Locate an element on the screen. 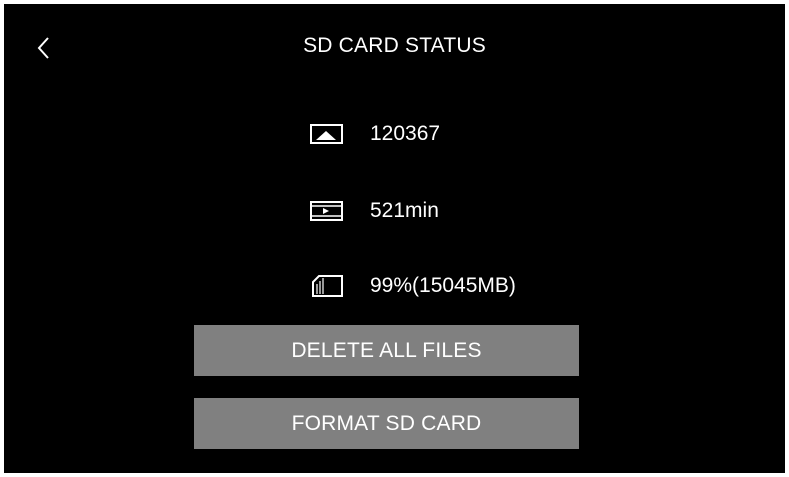 The width and height of the screenshot is (789, 477). storage-row: 99%(15045MB) is located at coordinates (413, 286).